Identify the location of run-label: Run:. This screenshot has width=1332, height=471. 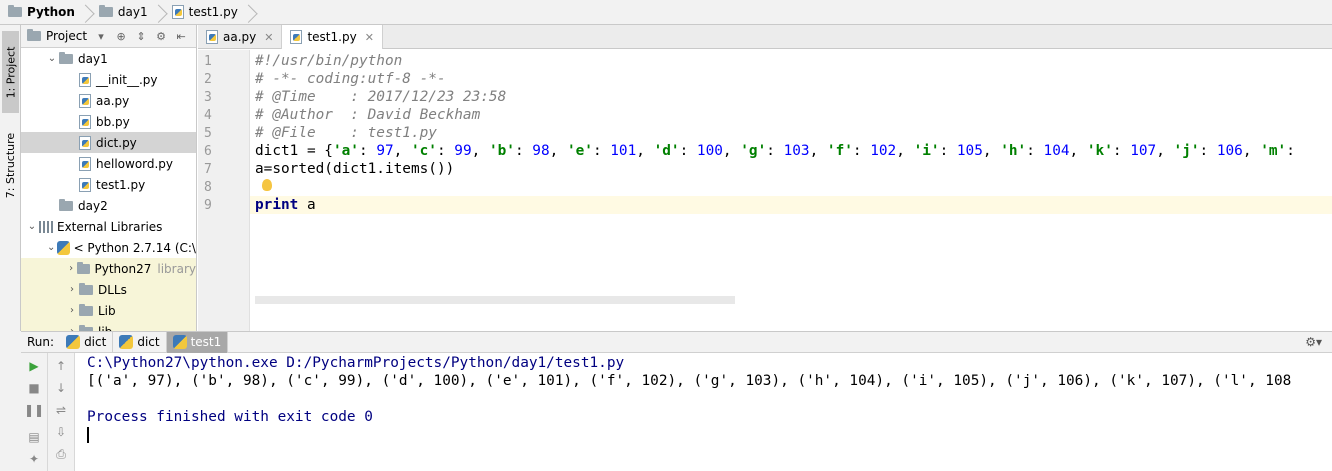
(41, 342).